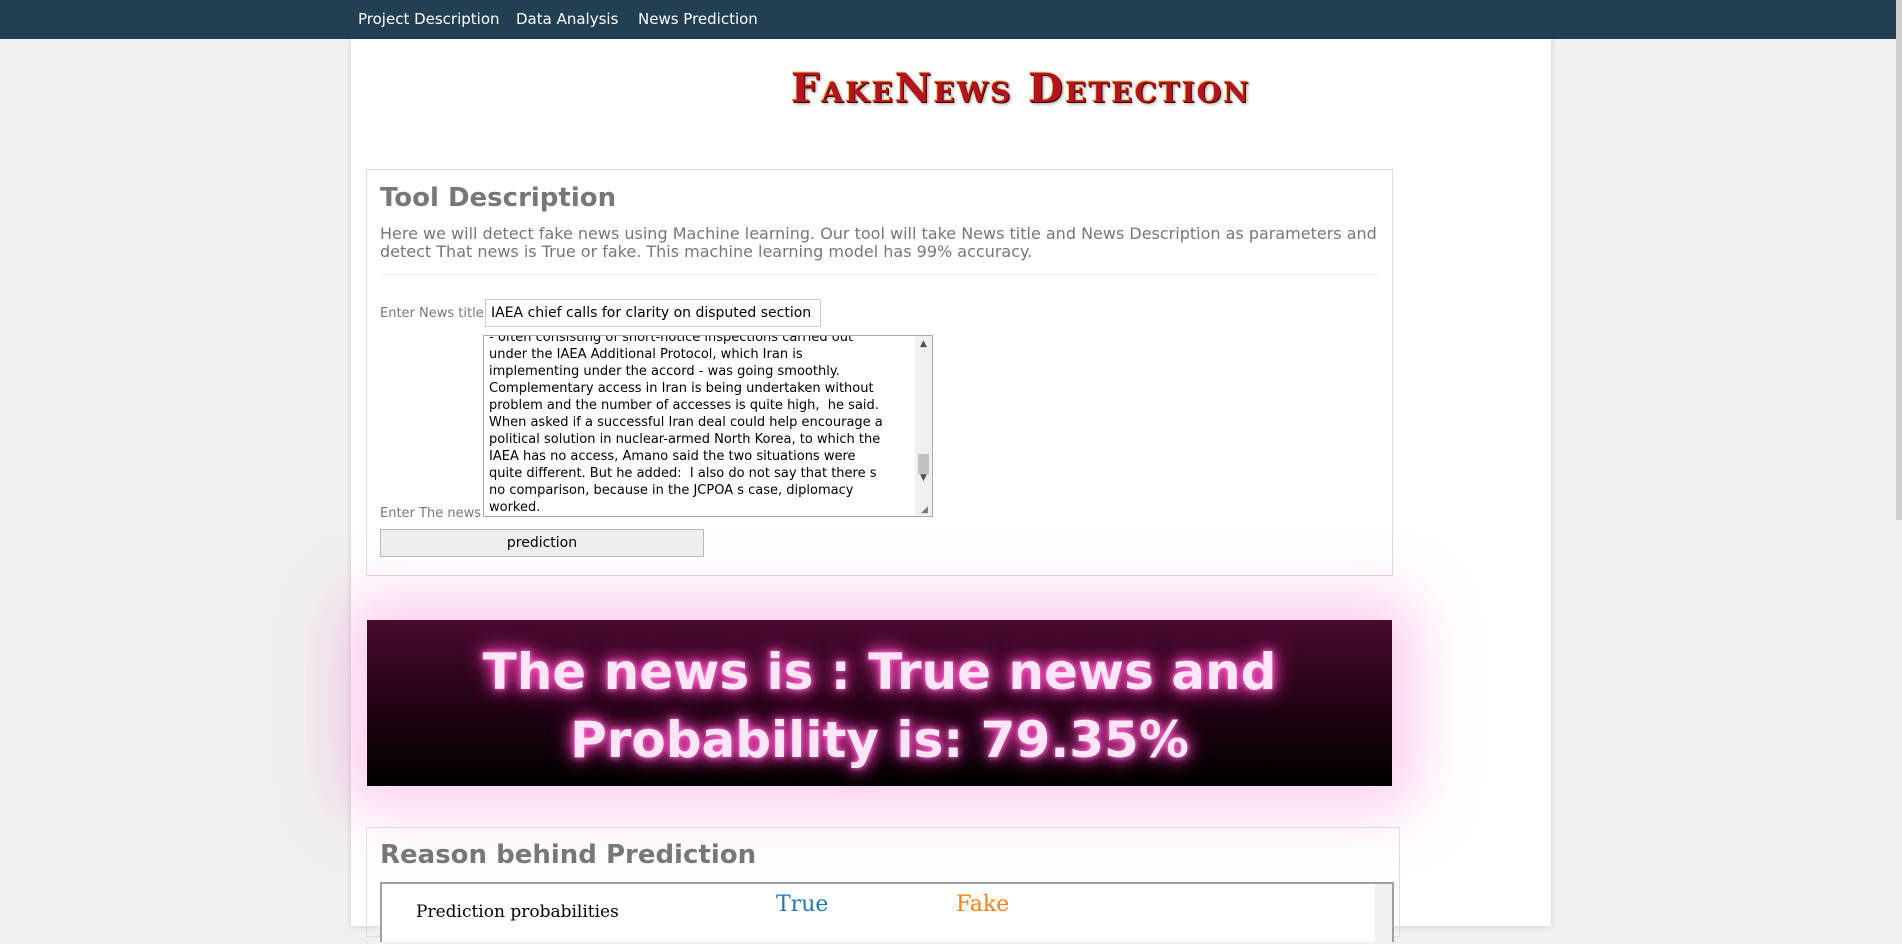 This screenshot has width=1902, height=944. I want to click on prediction-probabilities-label: Prediction probabilities, so click(517, 912).